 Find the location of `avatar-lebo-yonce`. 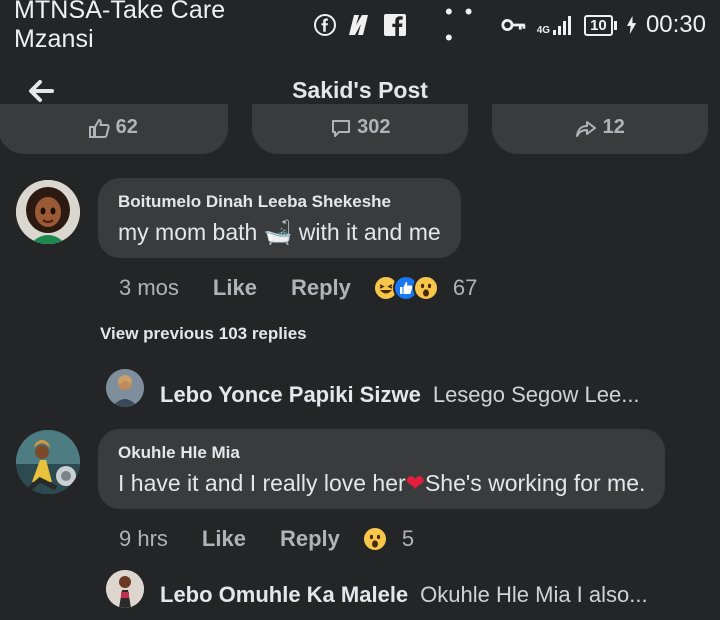

avatar-lebo-yonce is located at coordinates (125, 388).